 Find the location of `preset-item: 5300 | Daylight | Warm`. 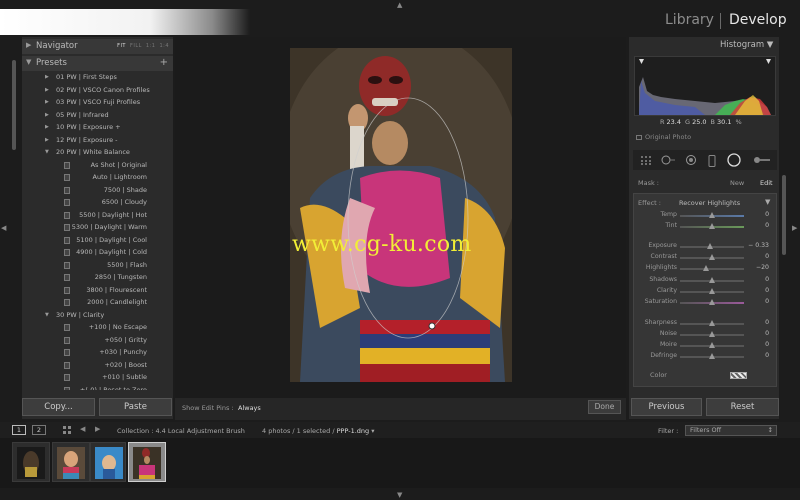

preset-item: 5300 | Daylight | Warm is located at coordinates (97, 228).